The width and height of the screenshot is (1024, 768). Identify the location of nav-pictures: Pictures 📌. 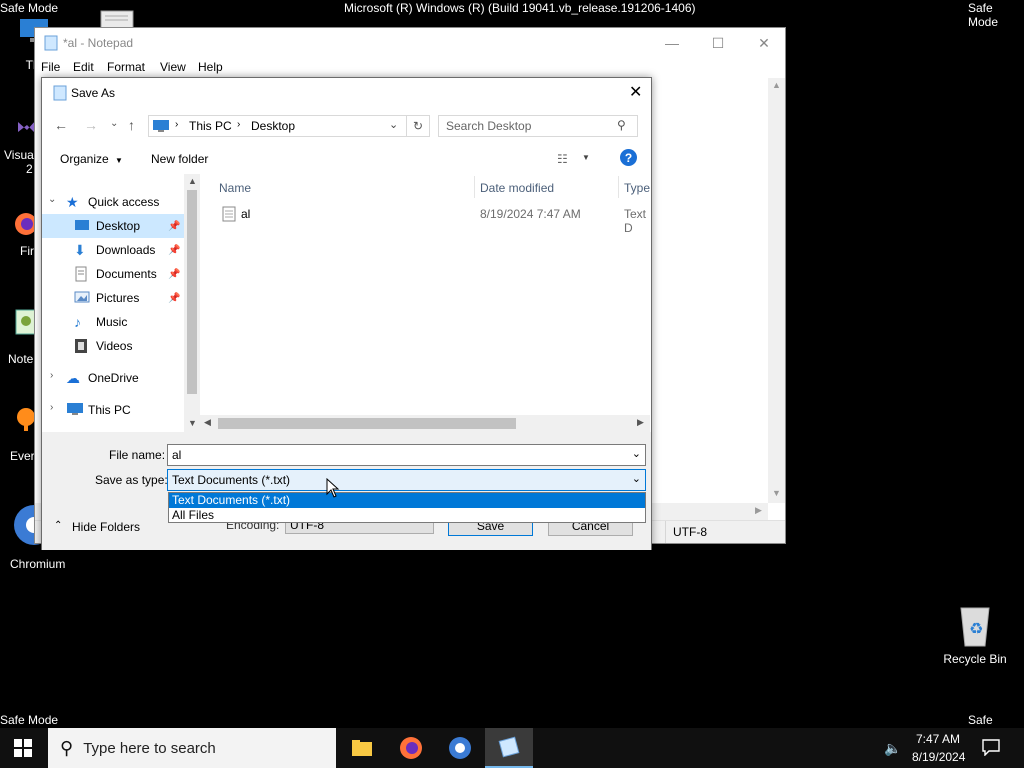
(113, 298).